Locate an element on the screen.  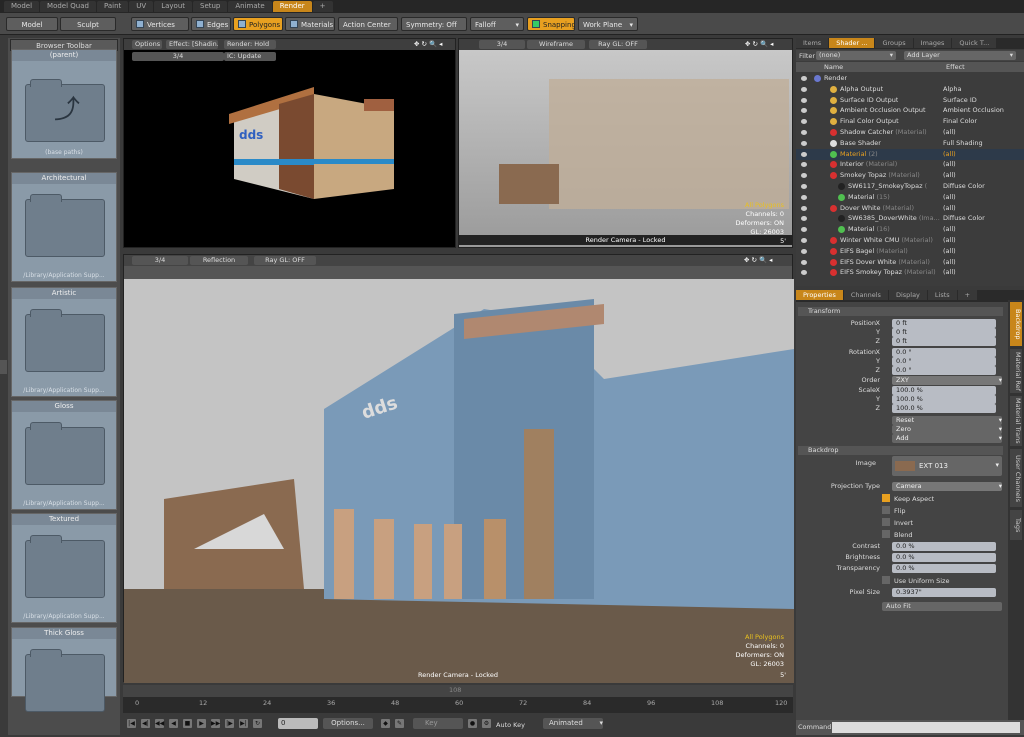
materials-button: Materials is located at coordinates (310, 24).